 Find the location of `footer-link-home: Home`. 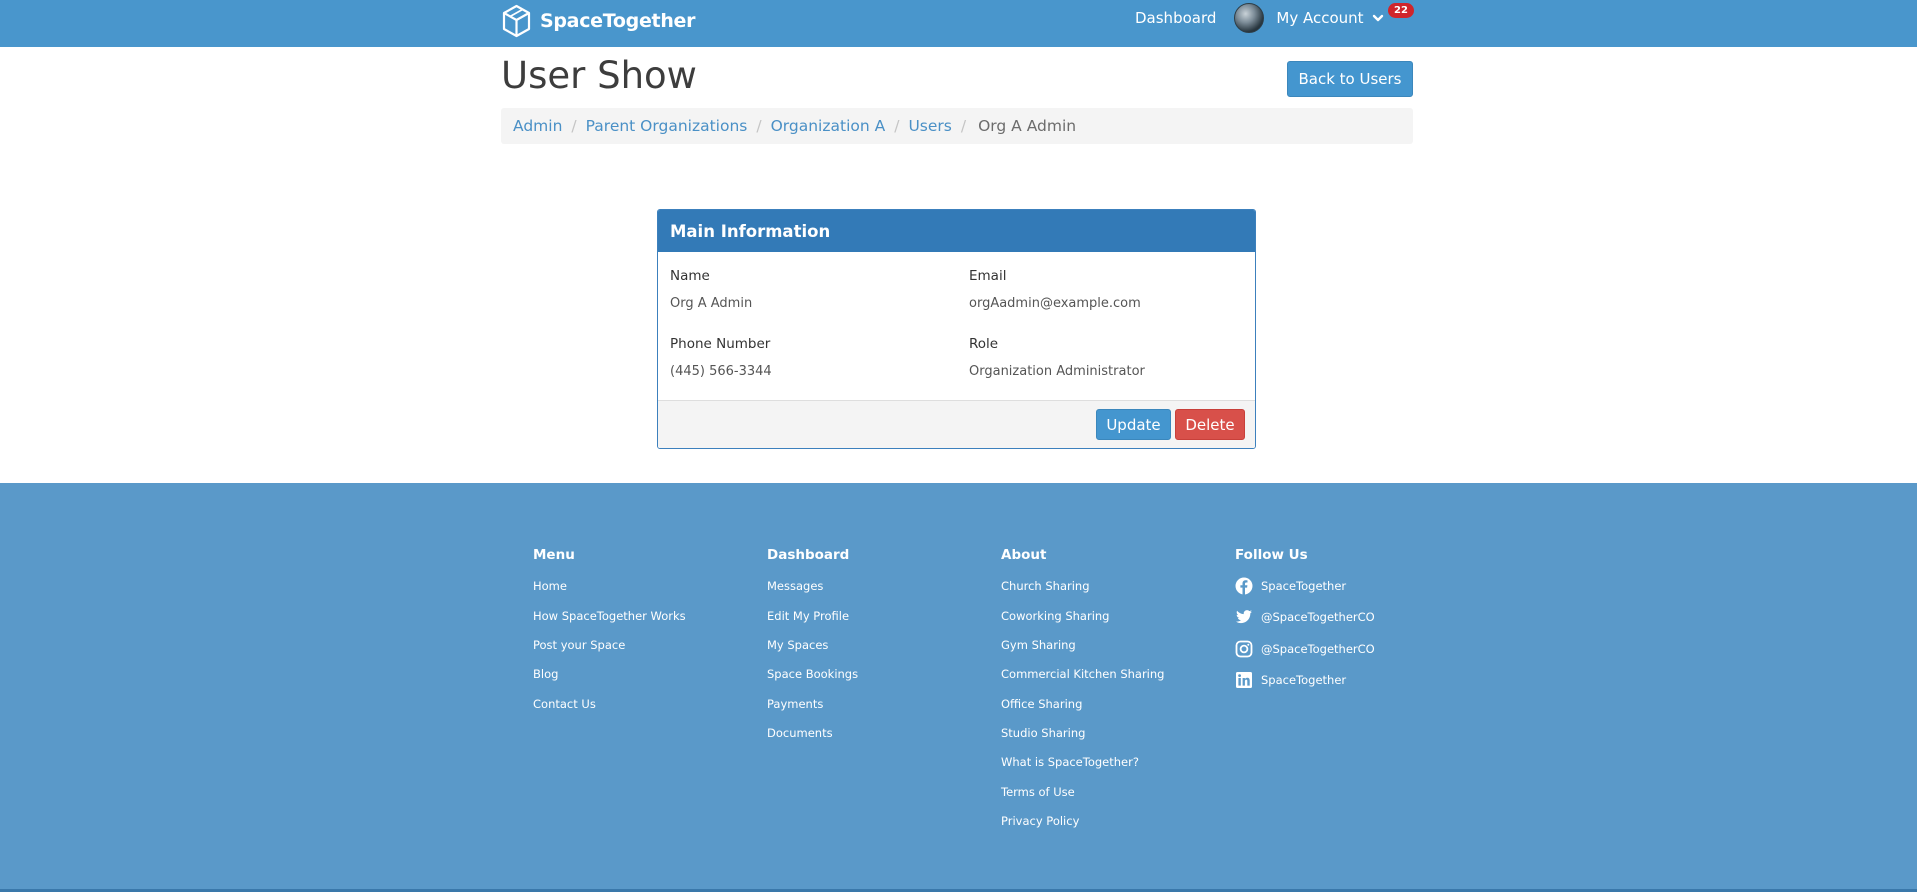

footer-link-home: Home is located at coordinates (550, 586).